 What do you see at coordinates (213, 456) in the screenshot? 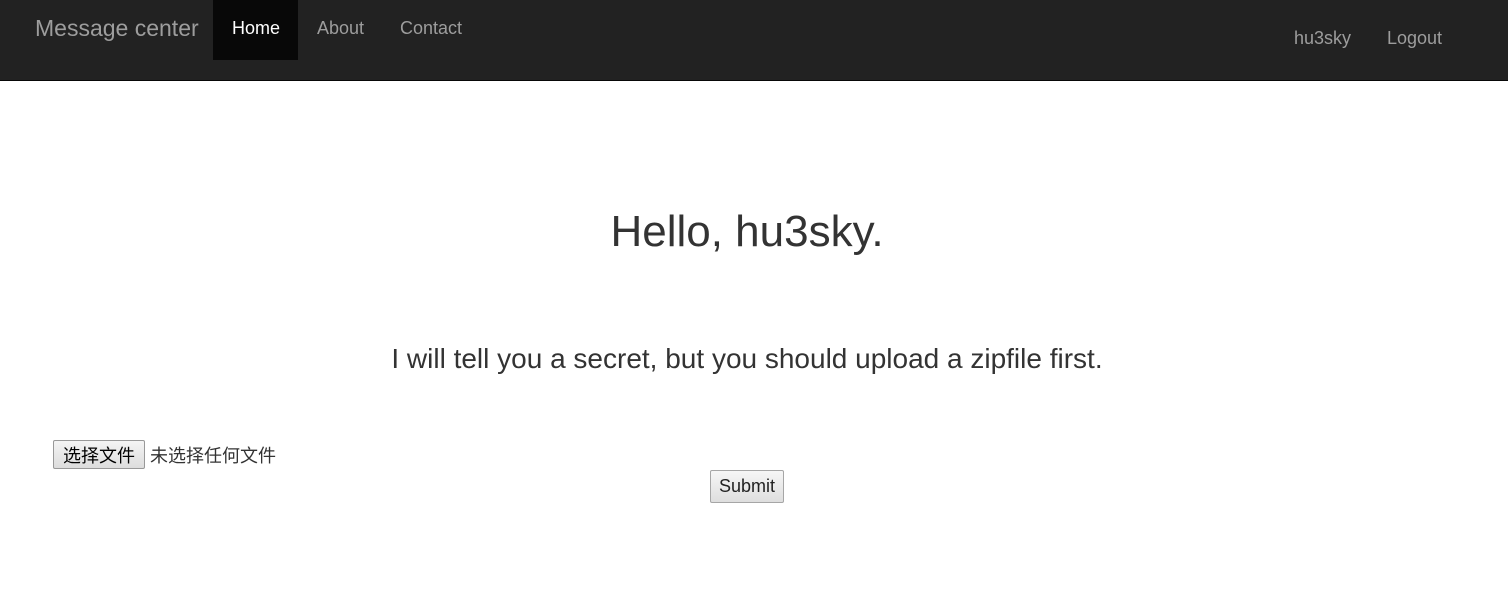
I see `file-status-text: 未选择任何文件` at bounding box center [213, 456].